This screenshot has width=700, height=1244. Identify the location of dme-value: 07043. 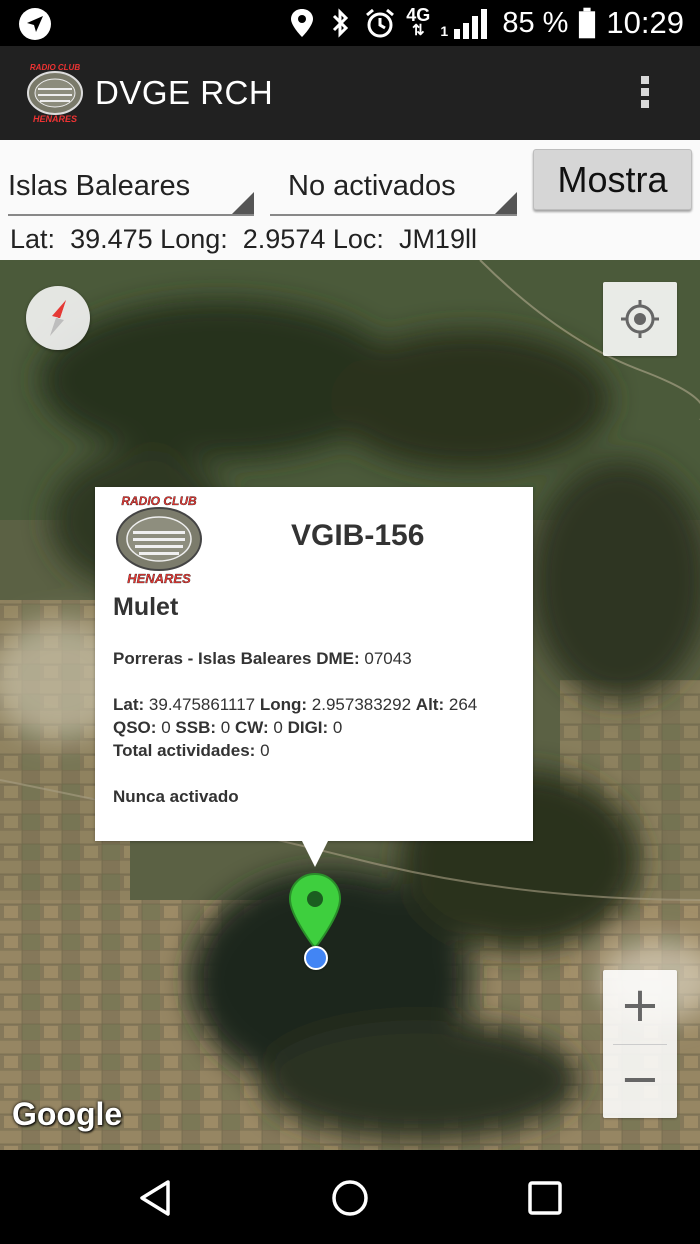
(388, 658).